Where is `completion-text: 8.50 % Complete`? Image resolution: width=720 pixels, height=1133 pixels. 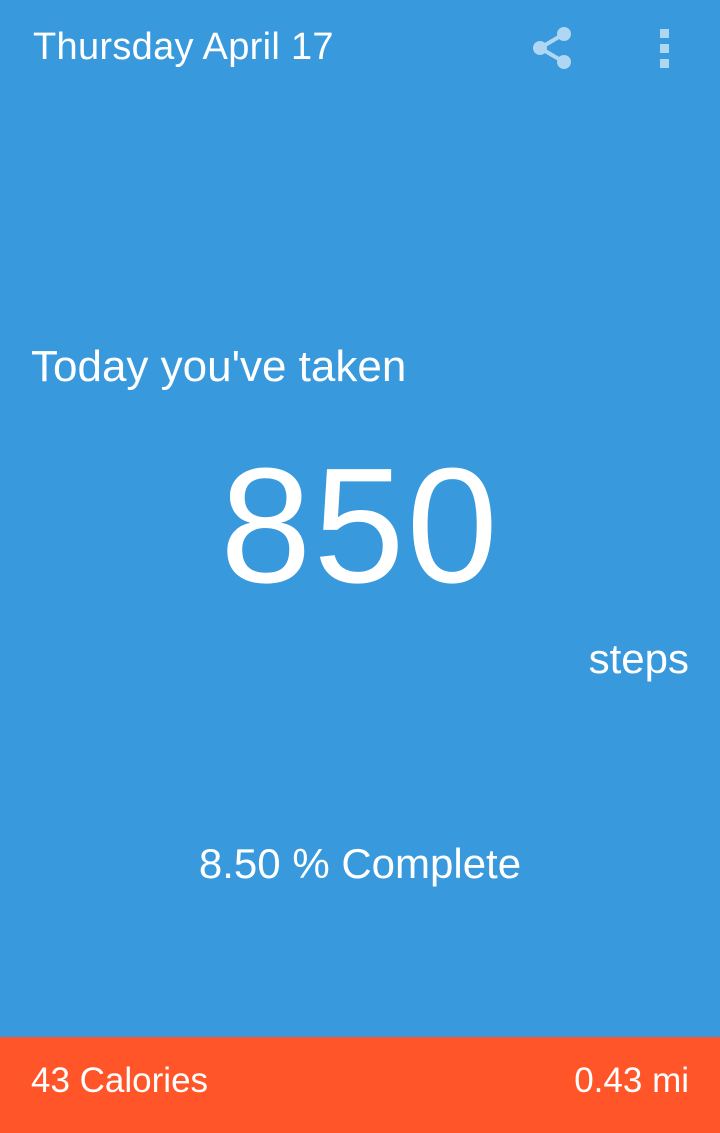
completion-text: 8.50 % Complete is located at coordinates (360, 863).